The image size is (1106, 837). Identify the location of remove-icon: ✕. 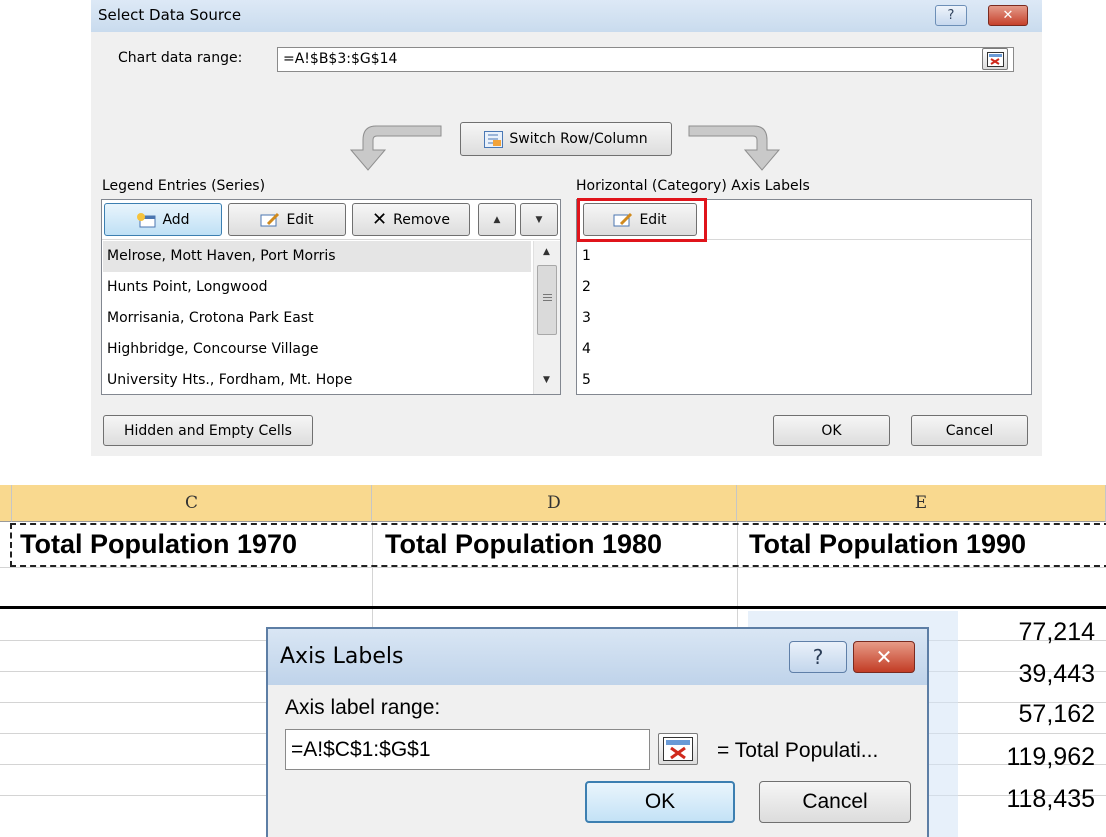
(380, 219).